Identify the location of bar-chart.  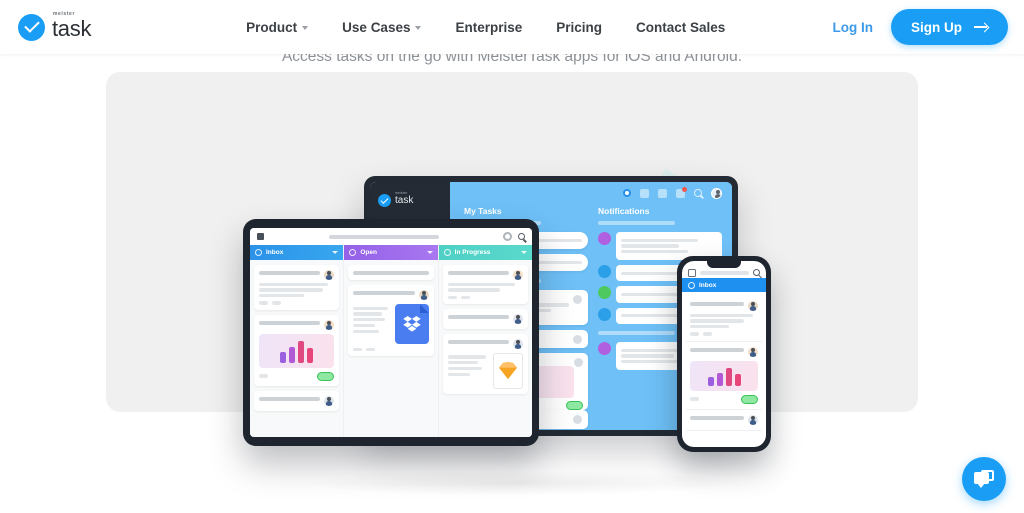
(724, 375).